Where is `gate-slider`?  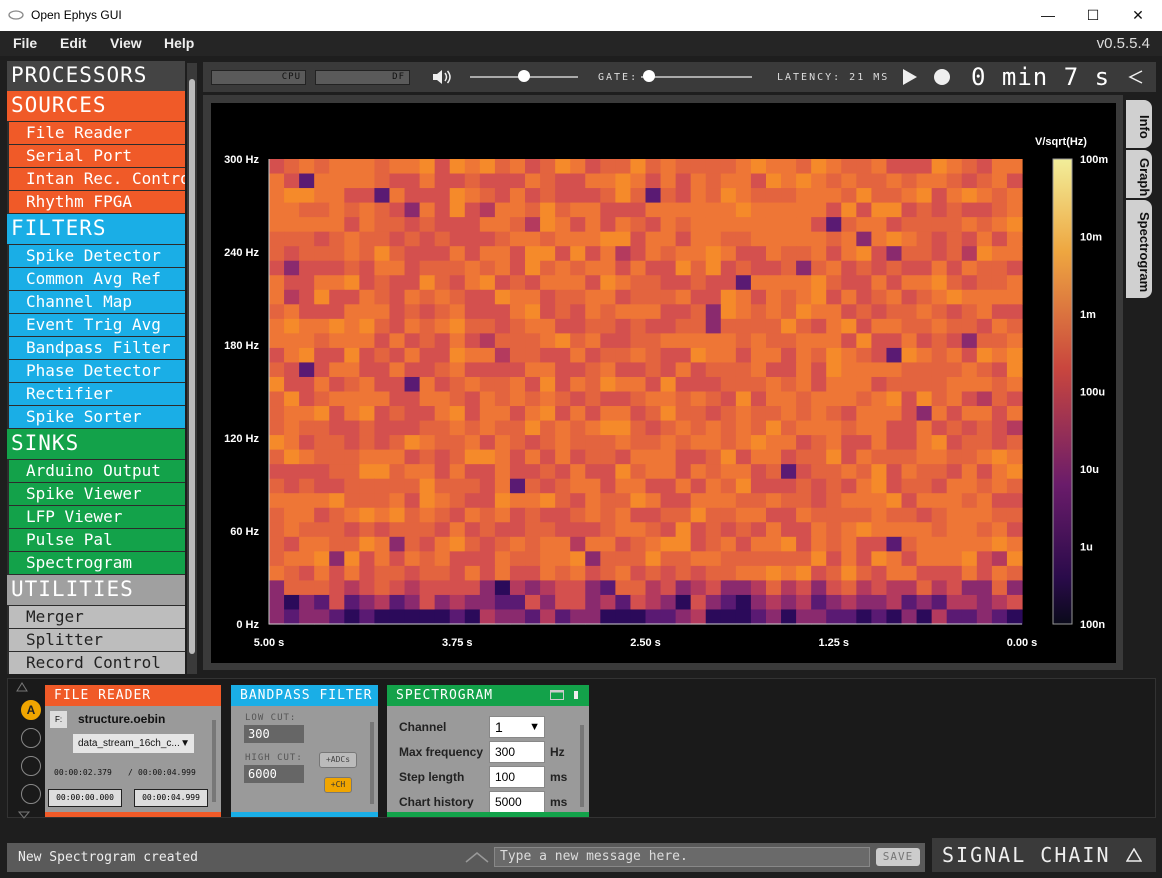 gate-slider is located at coordinates (696, 77).